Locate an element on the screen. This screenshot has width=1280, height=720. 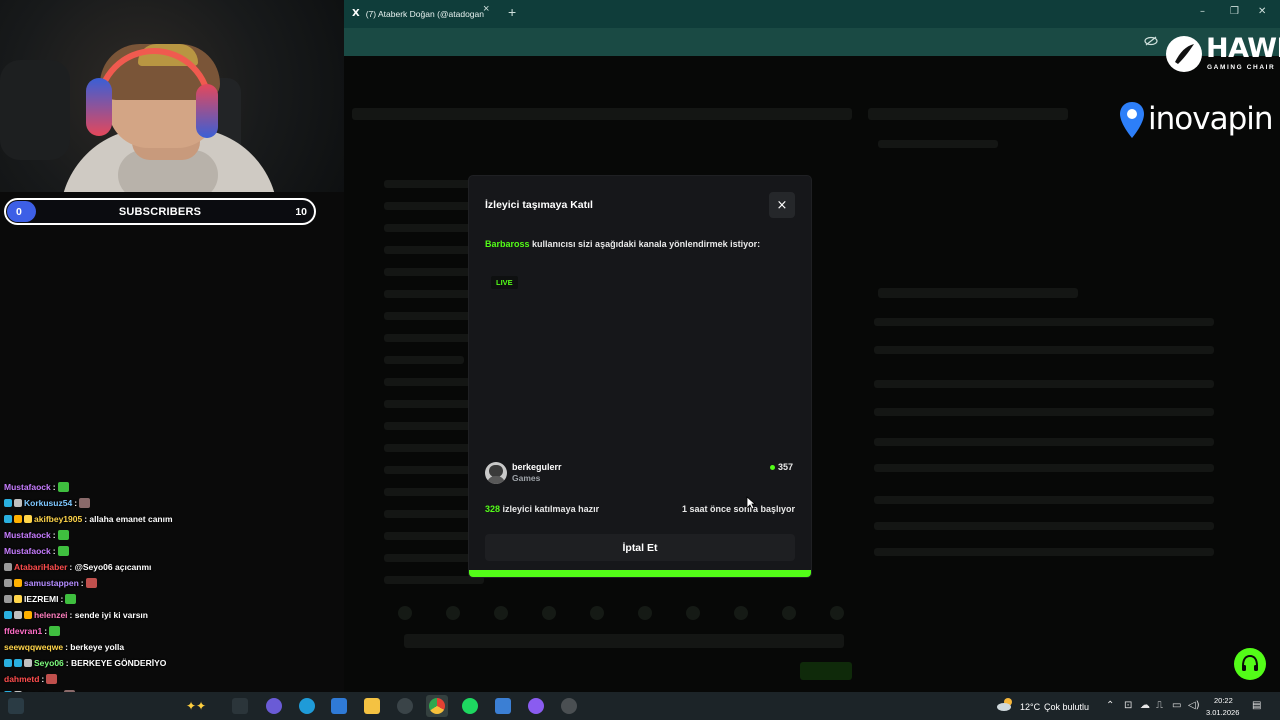
spotify-icon is located at coordinates (470, 706).